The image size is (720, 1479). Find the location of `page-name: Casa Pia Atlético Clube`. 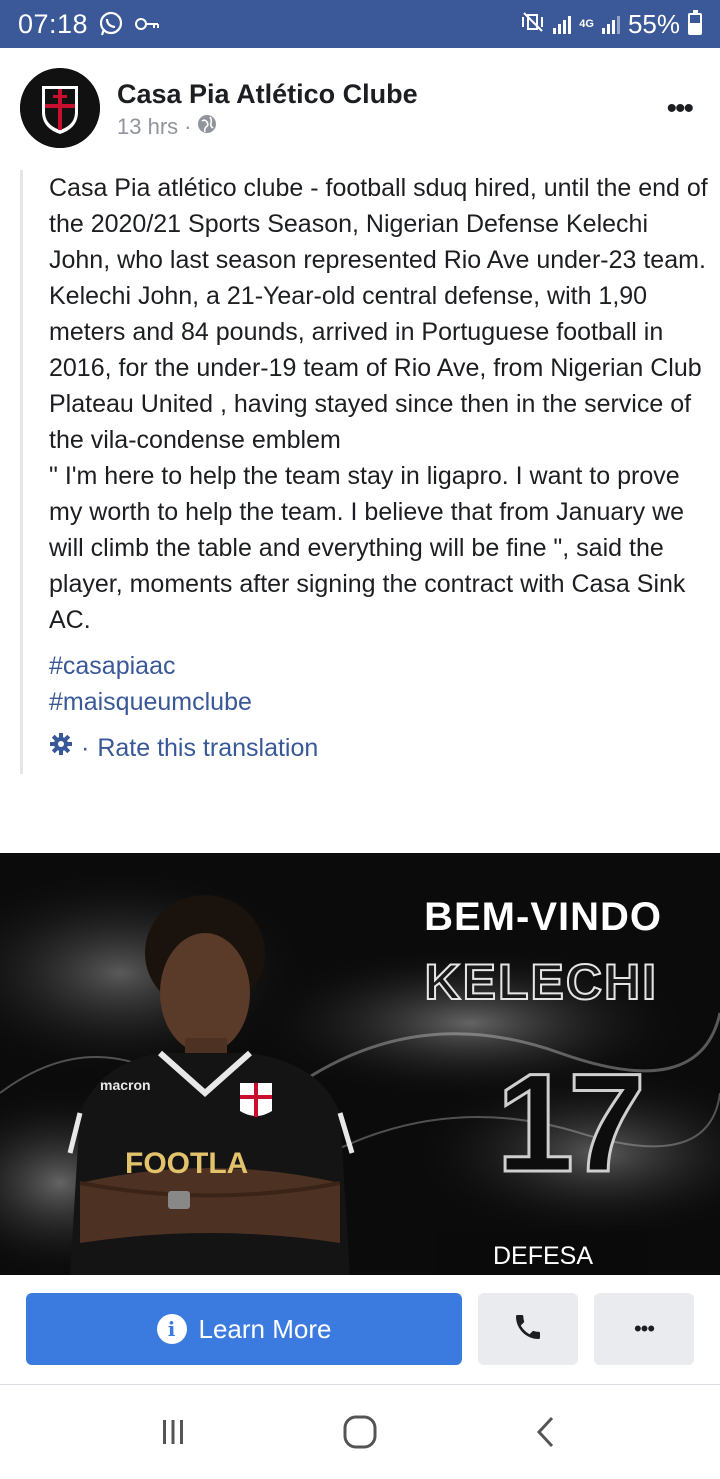

page-name: Casa Pia Atlético Clube is located at coordinates (267, 94).